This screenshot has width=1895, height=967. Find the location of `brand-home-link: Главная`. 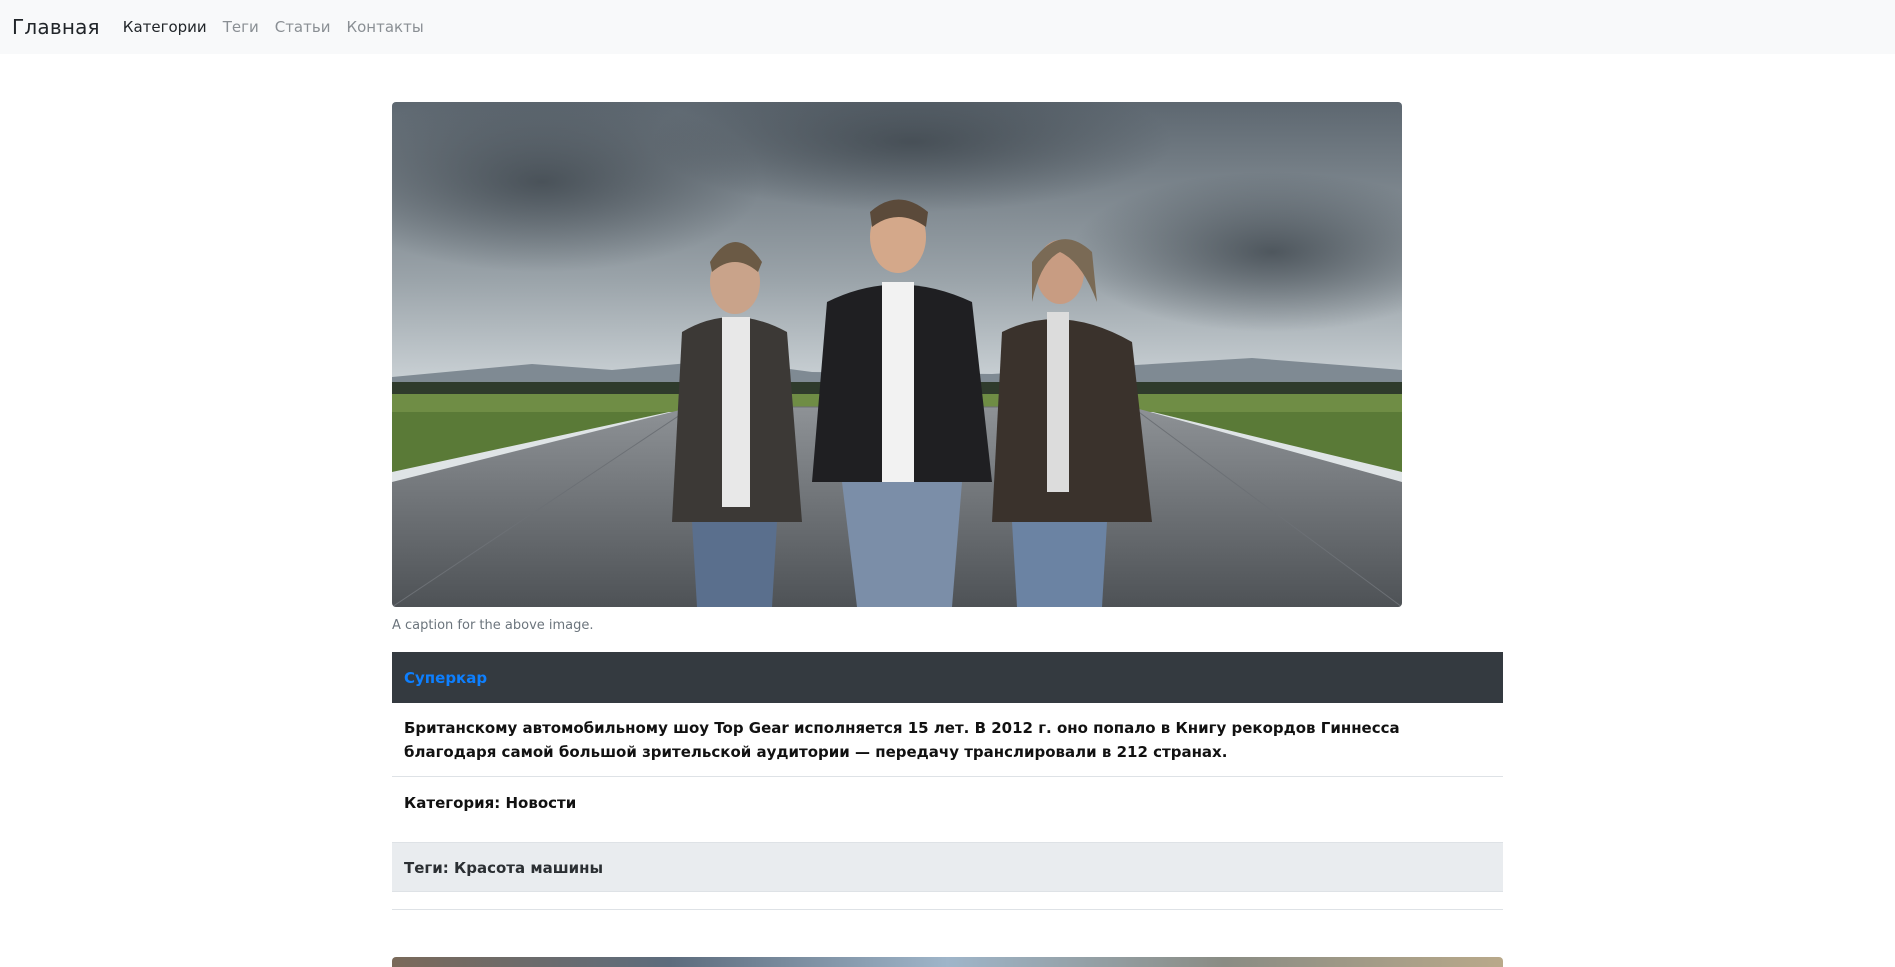

brand-home-link: Главная is located at coordinates (56, 27).